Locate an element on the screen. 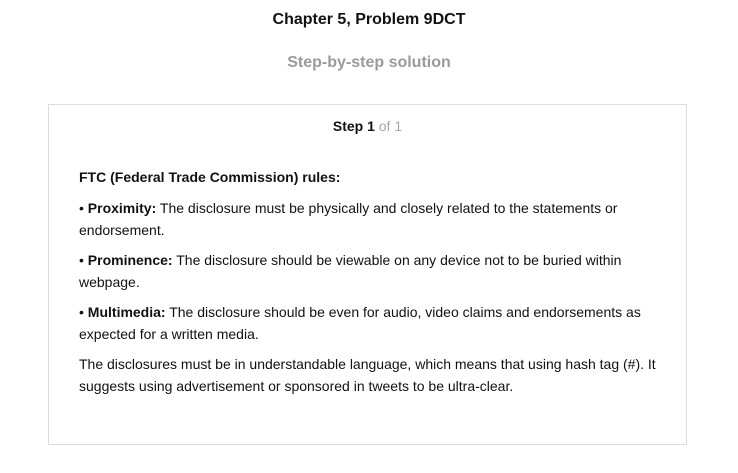 This screenshot has height=473, width=738. step-indicator: Step 1 of 1 is located at coordinates (367, 126).